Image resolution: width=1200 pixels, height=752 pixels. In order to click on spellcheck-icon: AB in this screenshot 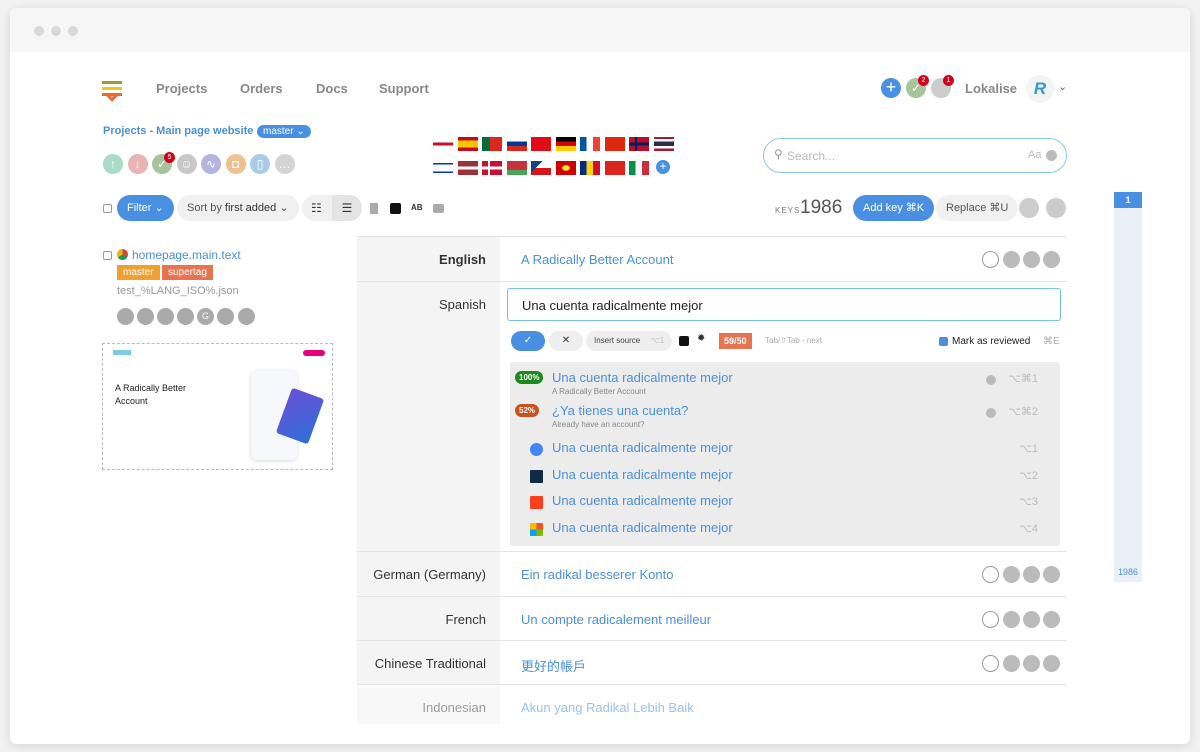, I will do `click(417, 207)`.